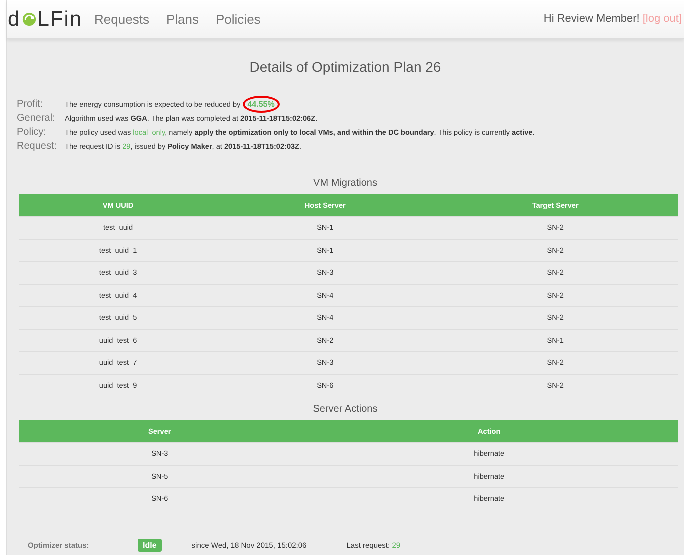 This screenshot has height=555, width=684. I want to click on nav-link: Requests, so click(122, 19).